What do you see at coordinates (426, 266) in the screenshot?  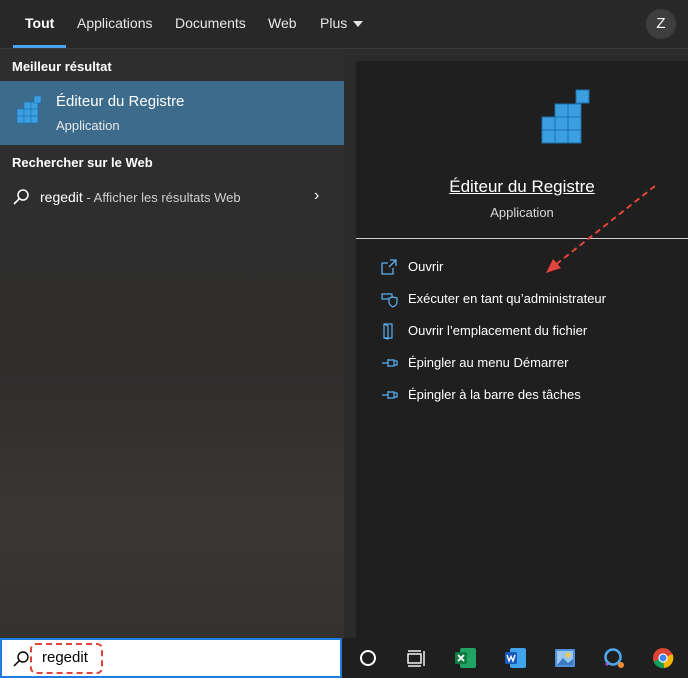 I see `action-open-label: Ouvrir` at bounding box center [426, 266].